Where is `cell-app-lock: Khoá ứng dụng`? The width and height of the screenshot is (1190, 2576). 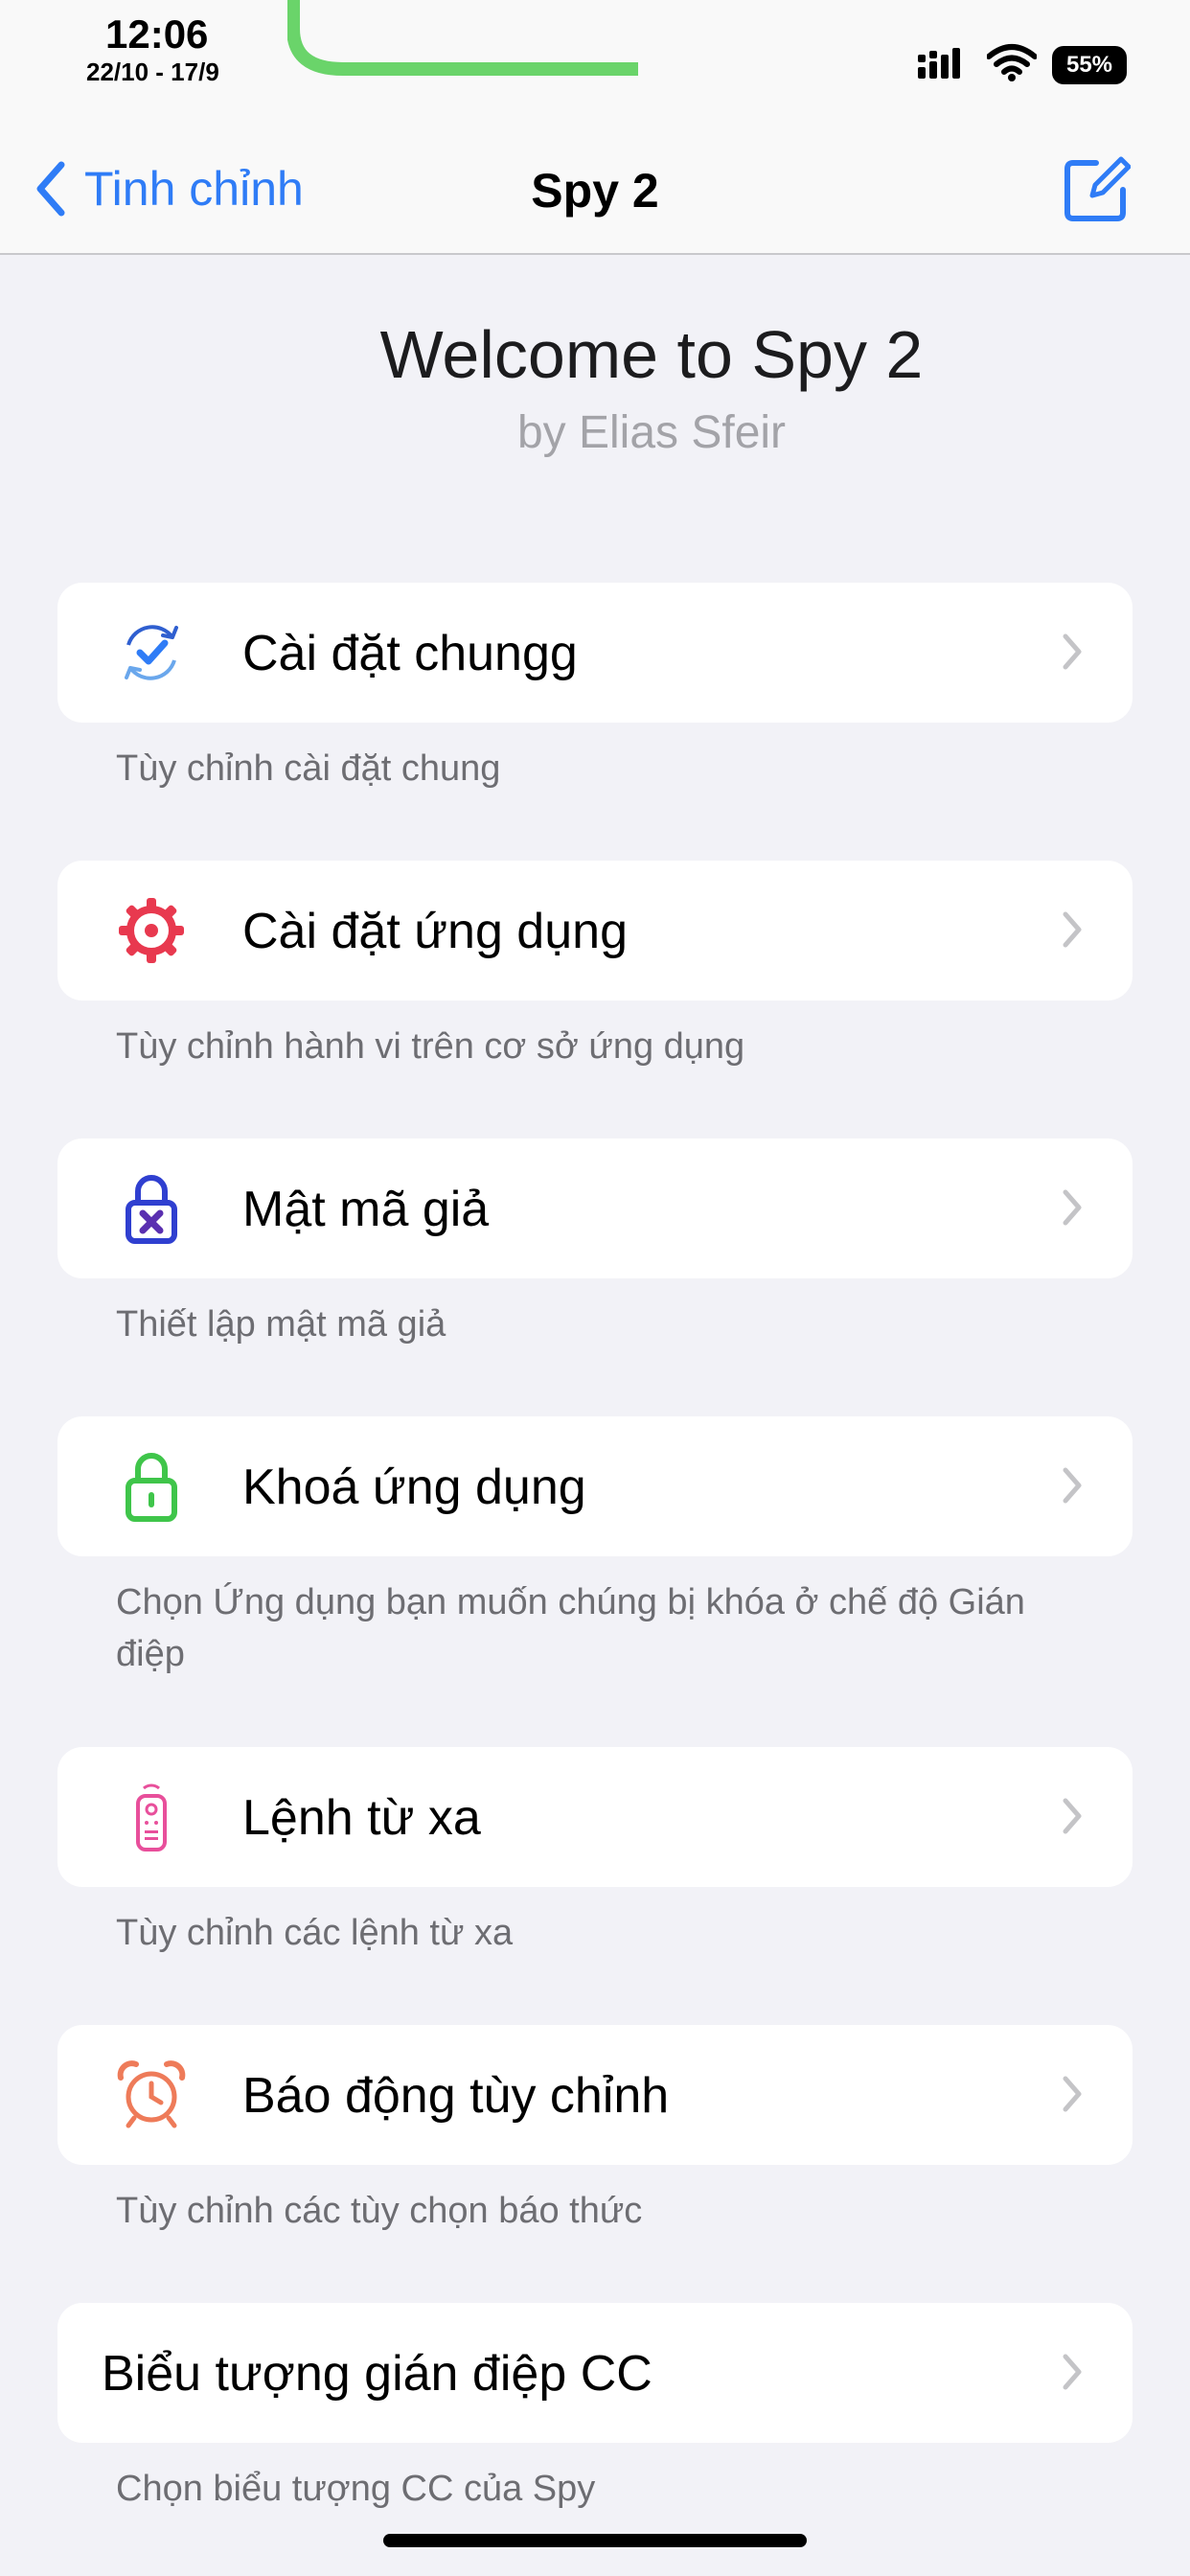
cell-app-lock: Khoá ứng dụng is located at coordinates (595, 1486).